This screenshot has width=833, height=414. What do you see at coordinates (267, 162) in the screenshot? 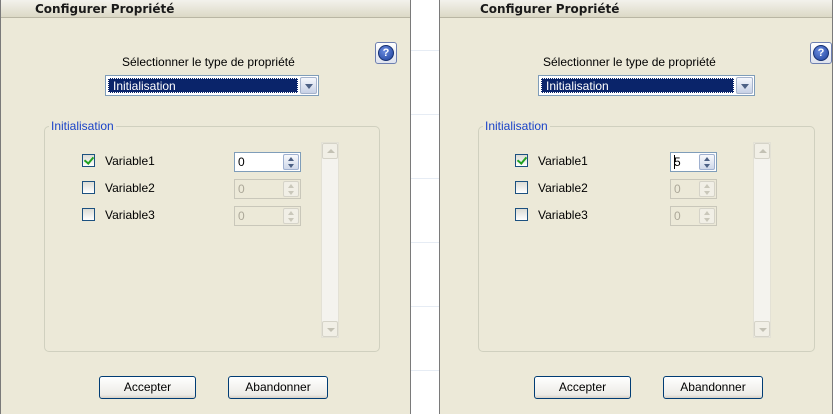
I see `variable1-spinner: 0` at bounding box center [267, 162].